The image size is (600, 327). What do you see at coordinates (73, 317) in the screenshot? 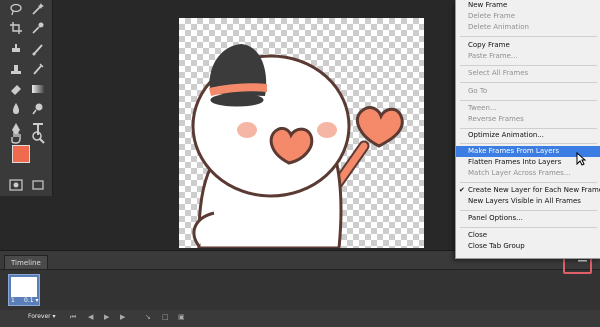
I see `first-frame-icon: ⏮` at bounding box center [73, 317].